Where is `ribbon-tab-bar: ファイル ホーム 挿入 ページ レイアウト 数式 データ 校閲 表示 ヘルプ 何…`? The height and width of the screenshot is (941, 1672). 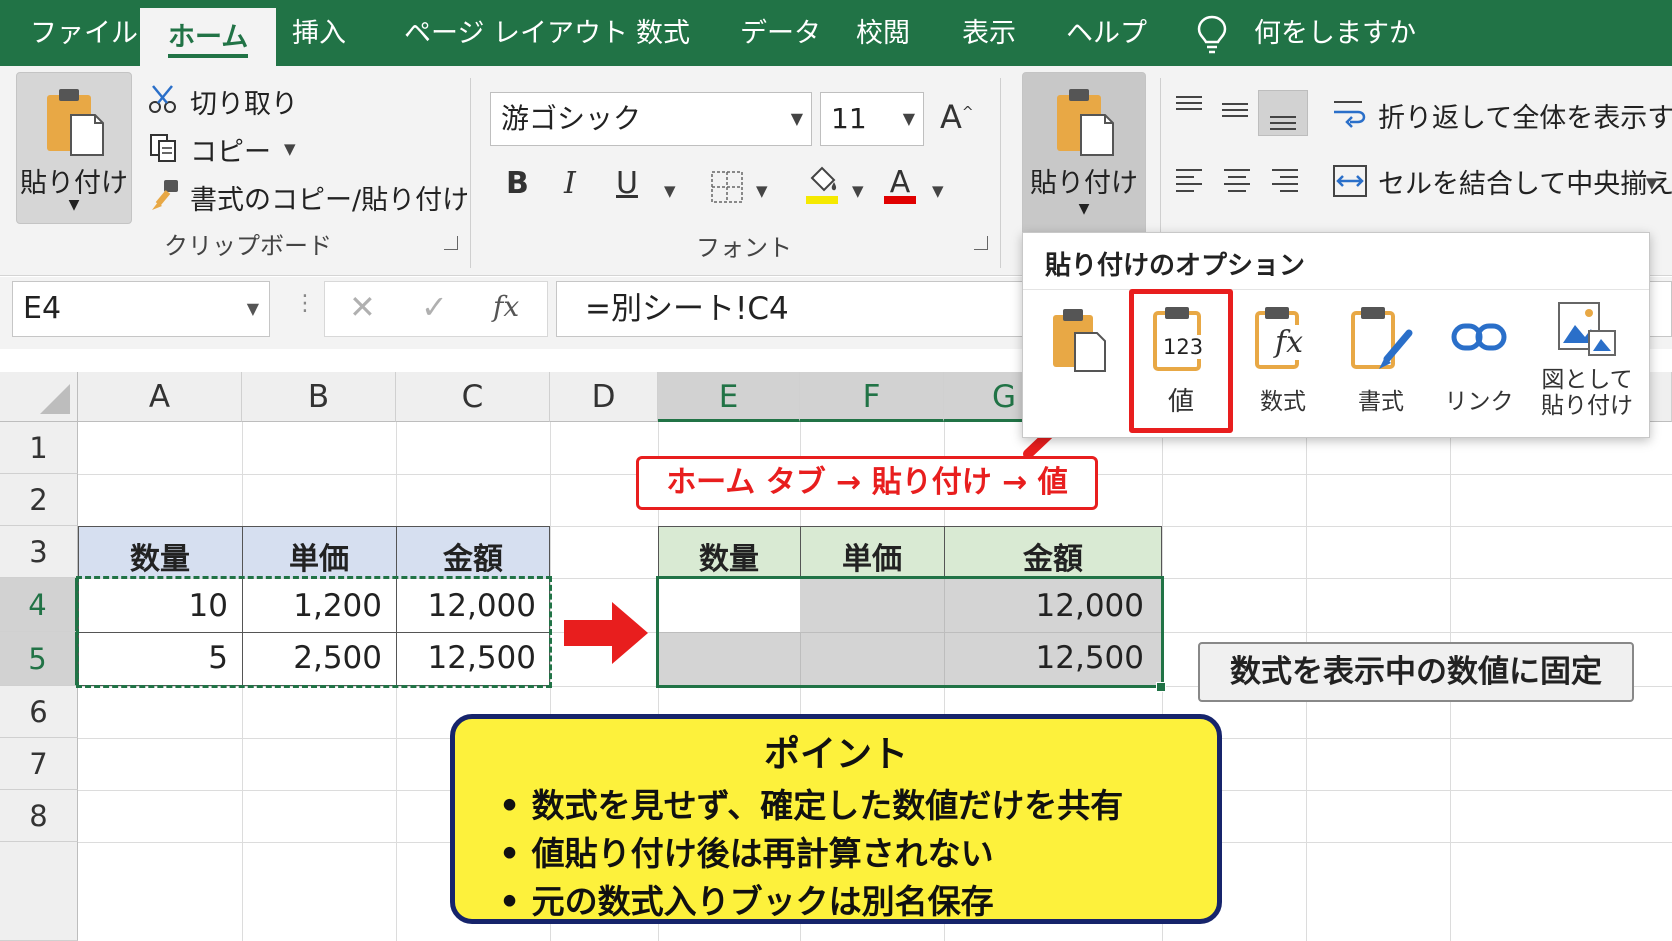 ribbon-tab-bar: ファイル ホーム 挿入 ページ レイアウト 数式 データ 校閲 表示 ヘルプ 何… is located at coordinates (836, 33).